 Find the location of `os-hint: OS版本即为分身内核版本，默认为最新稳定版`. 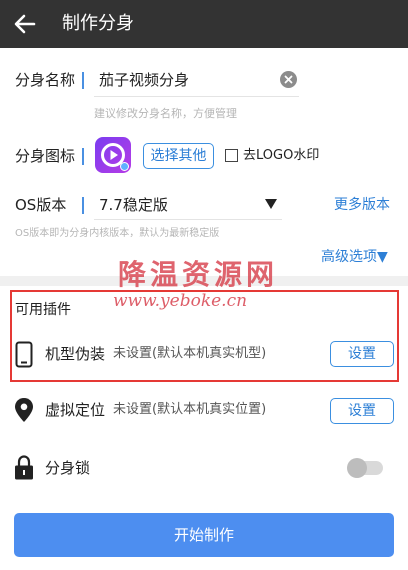

os-hint: OS版本即为分身内核版本，默认为最新稳定版 is located at coordinates (117, 233).